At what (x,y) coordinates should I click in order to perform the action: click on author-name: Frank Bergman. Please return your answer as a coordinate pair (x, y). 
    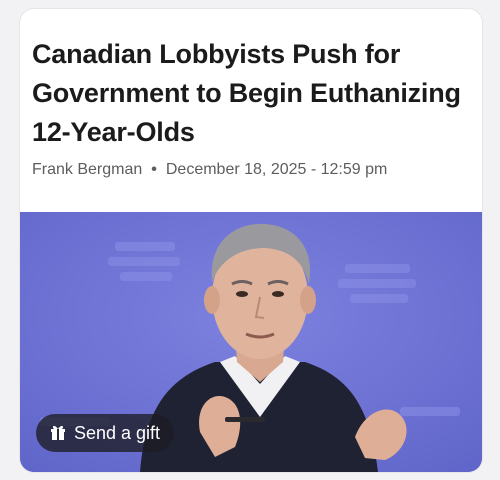
    Looking at the image, I should click on (87, 169).